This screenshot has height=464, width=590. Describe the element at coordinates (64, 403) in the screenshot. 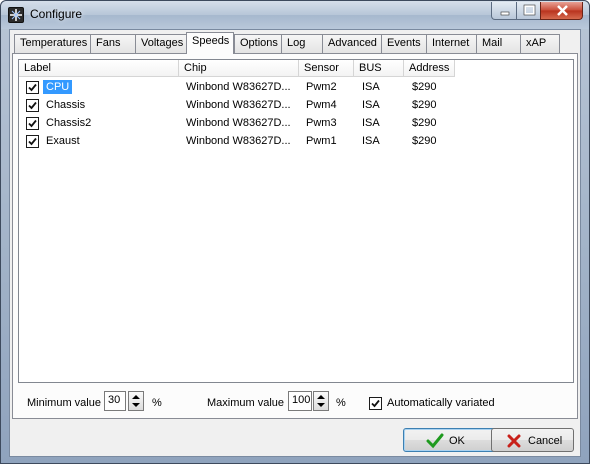

I see `min-value-label: Minimum value` at that location.